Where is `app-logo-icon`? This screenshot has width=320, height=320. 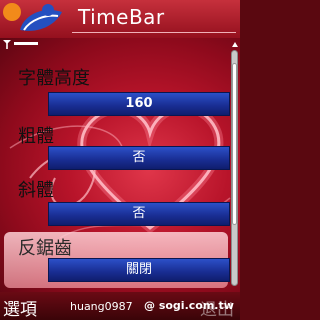
app-logo-icon is located at coordinates (32, 17).